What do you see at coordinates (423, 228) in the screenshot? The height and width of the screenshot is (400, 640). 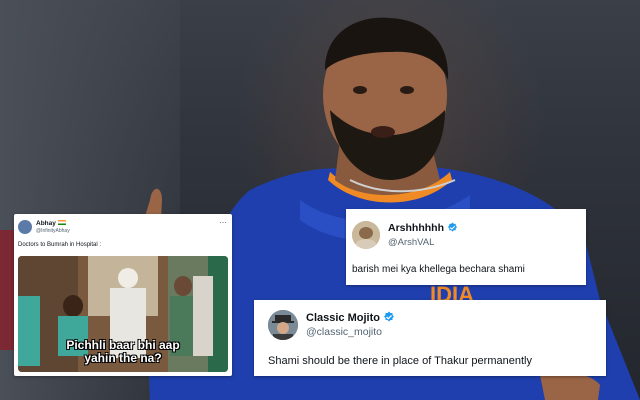 I see `tweet-author-name: Arshhhhhh` at bounding box center [423, 228].